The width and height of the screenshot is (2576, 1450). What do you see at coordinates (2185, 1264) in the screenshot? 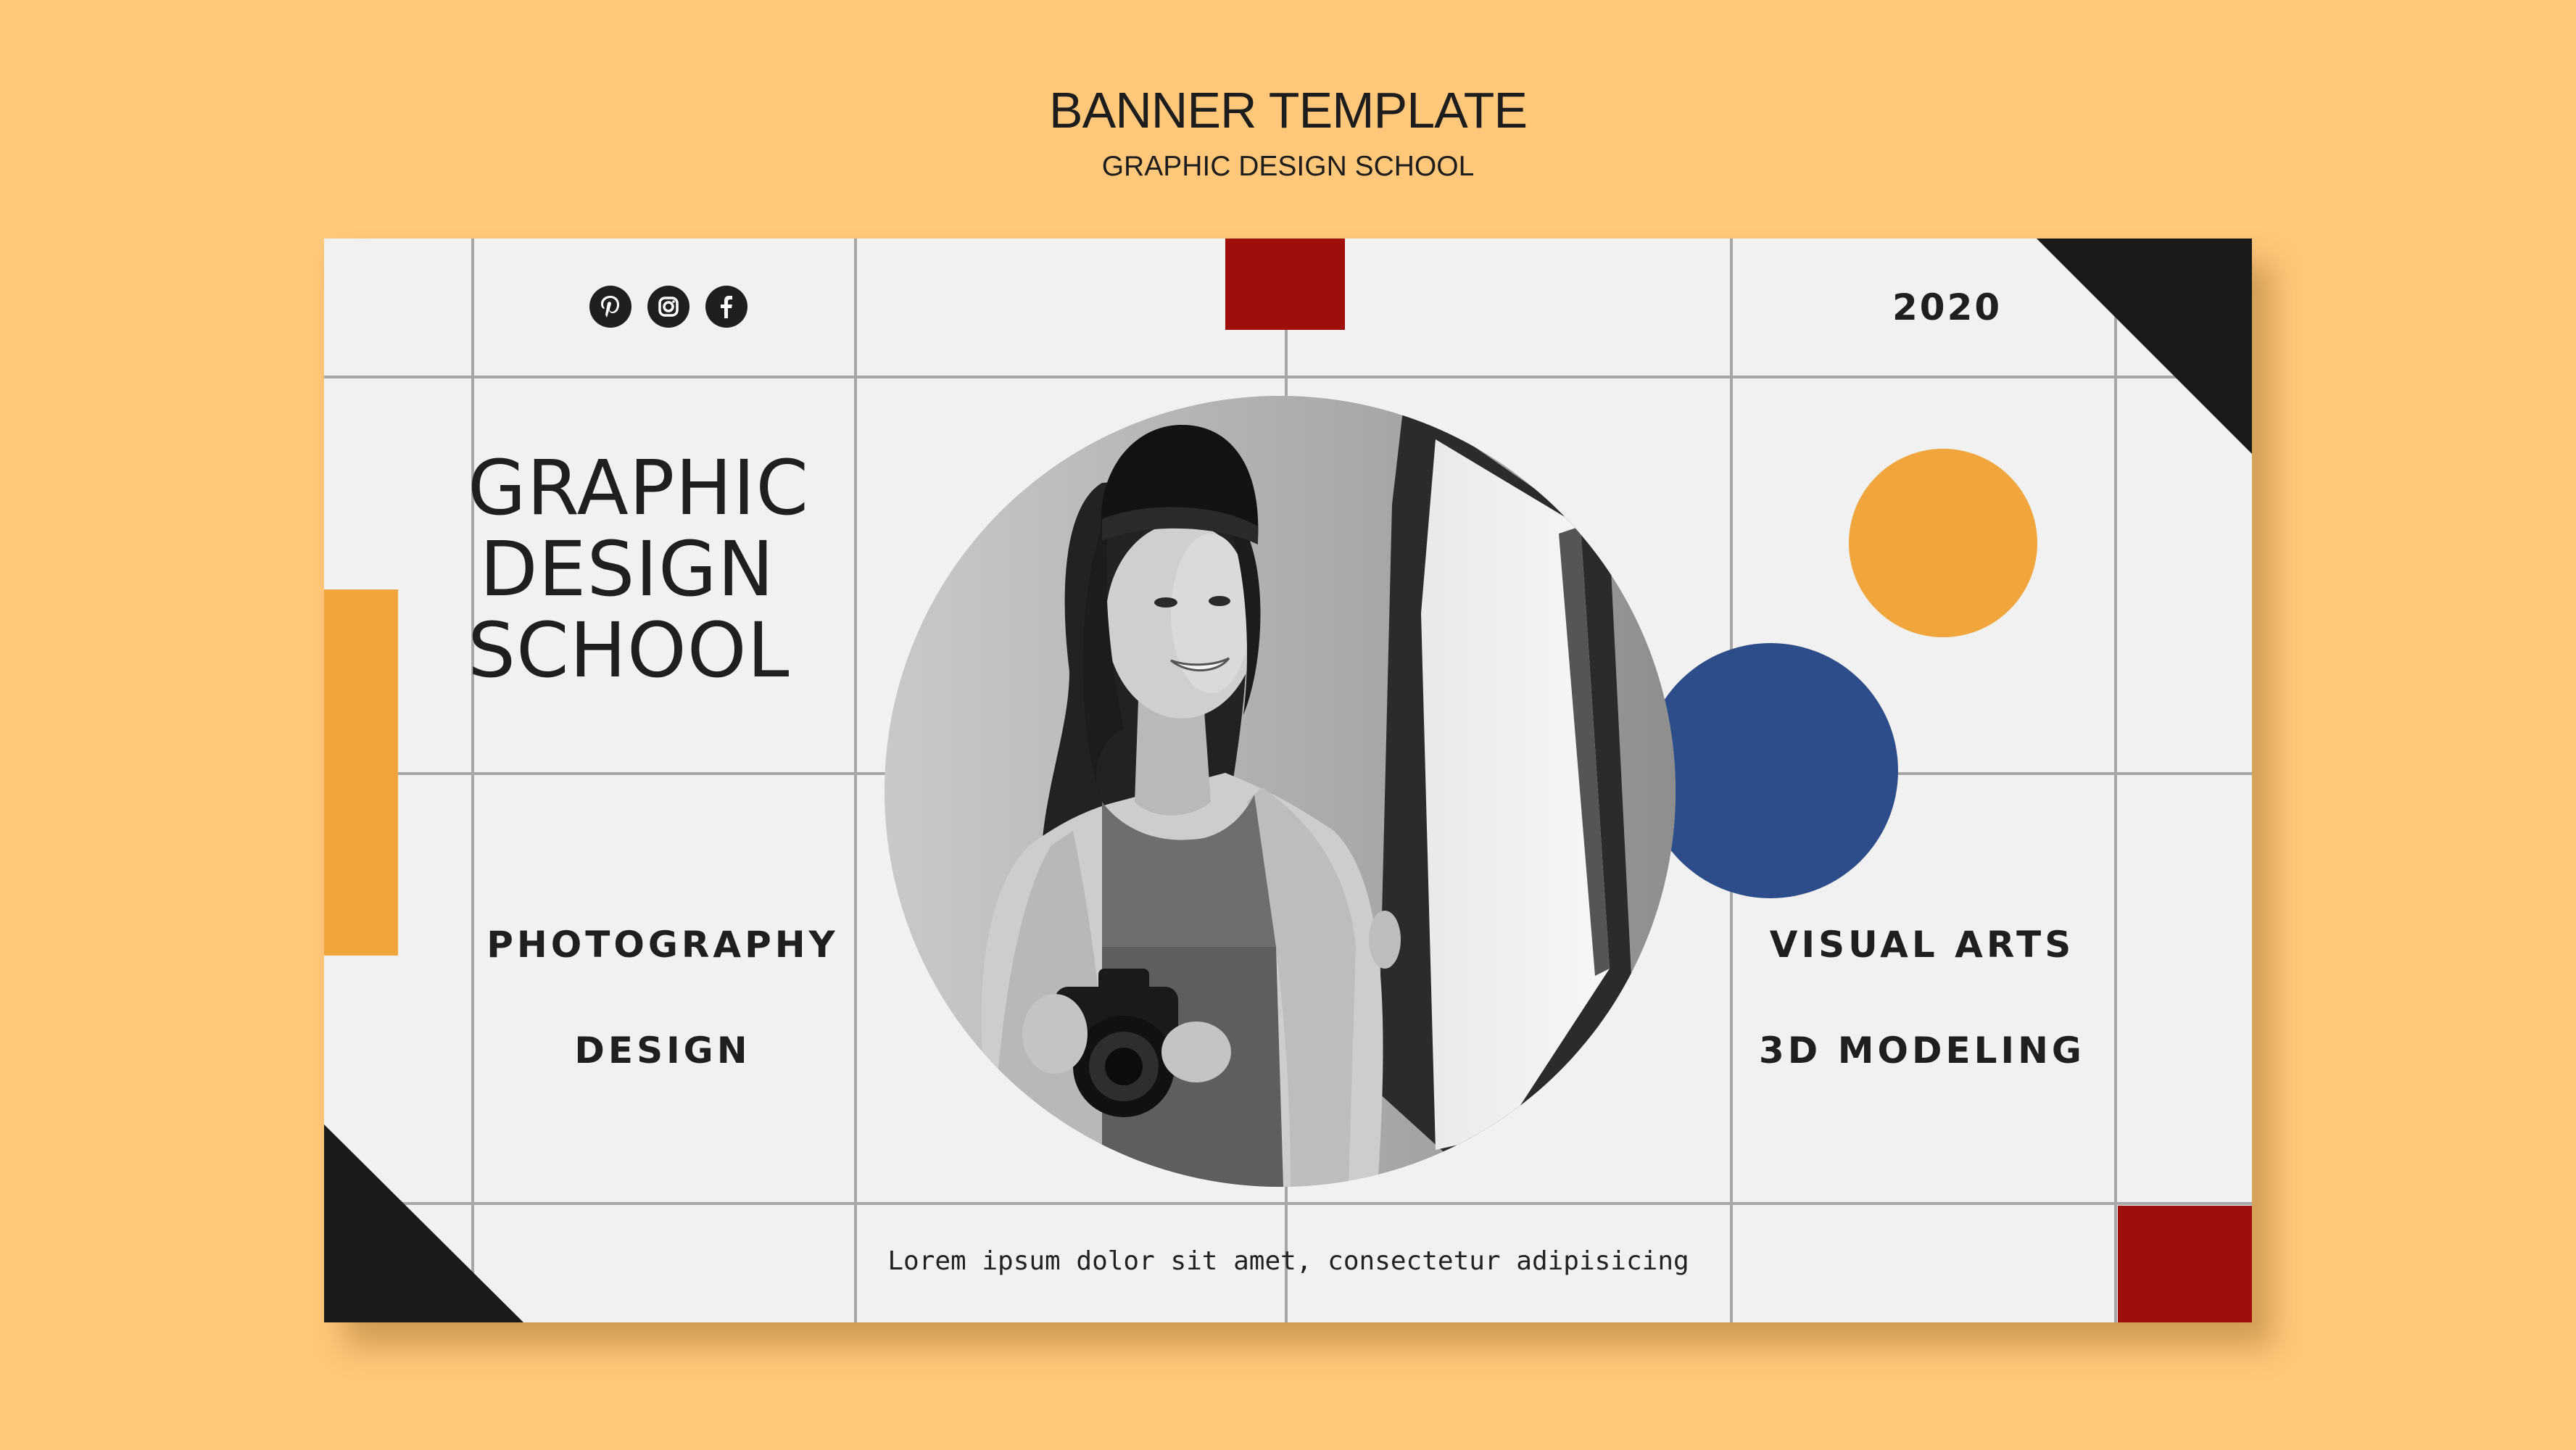
I see `red-square-bottom-right` at bounding box center [2185, 1264].